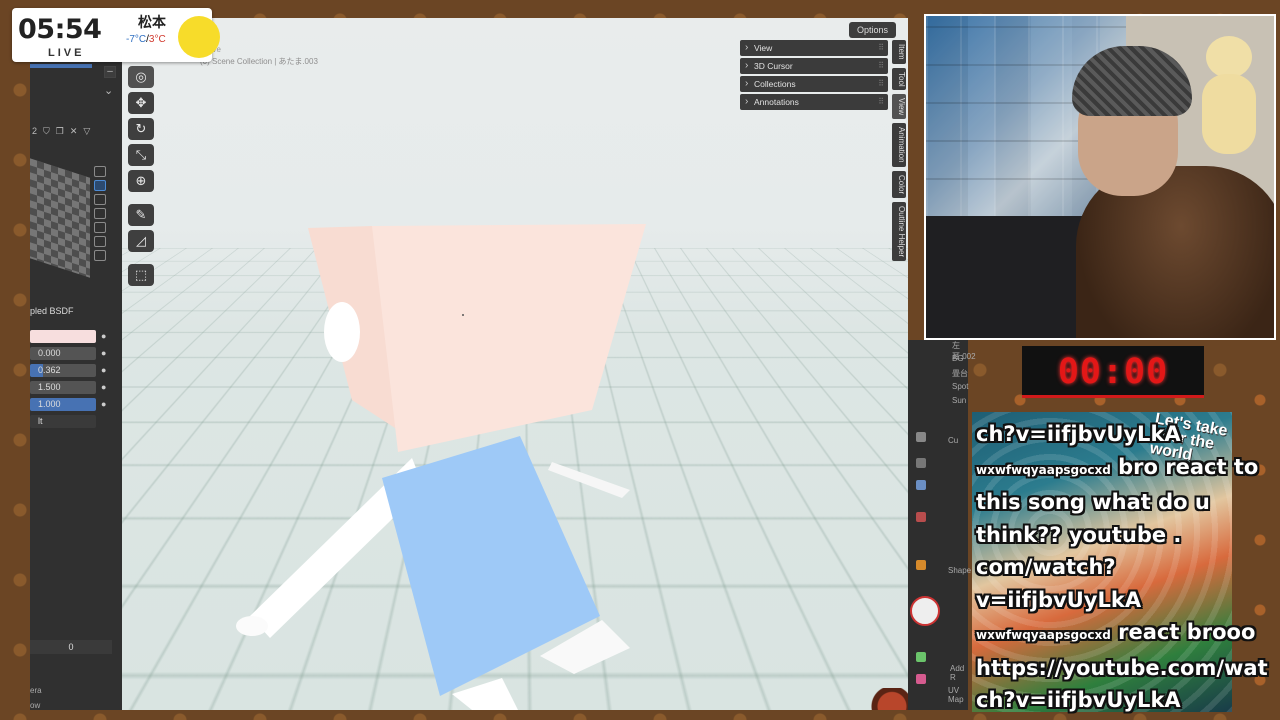  What do you see at coordinates (141, 77) in the screenshot?
I see `select-cursor-icon: ◎` at bounding box center [141, 77].